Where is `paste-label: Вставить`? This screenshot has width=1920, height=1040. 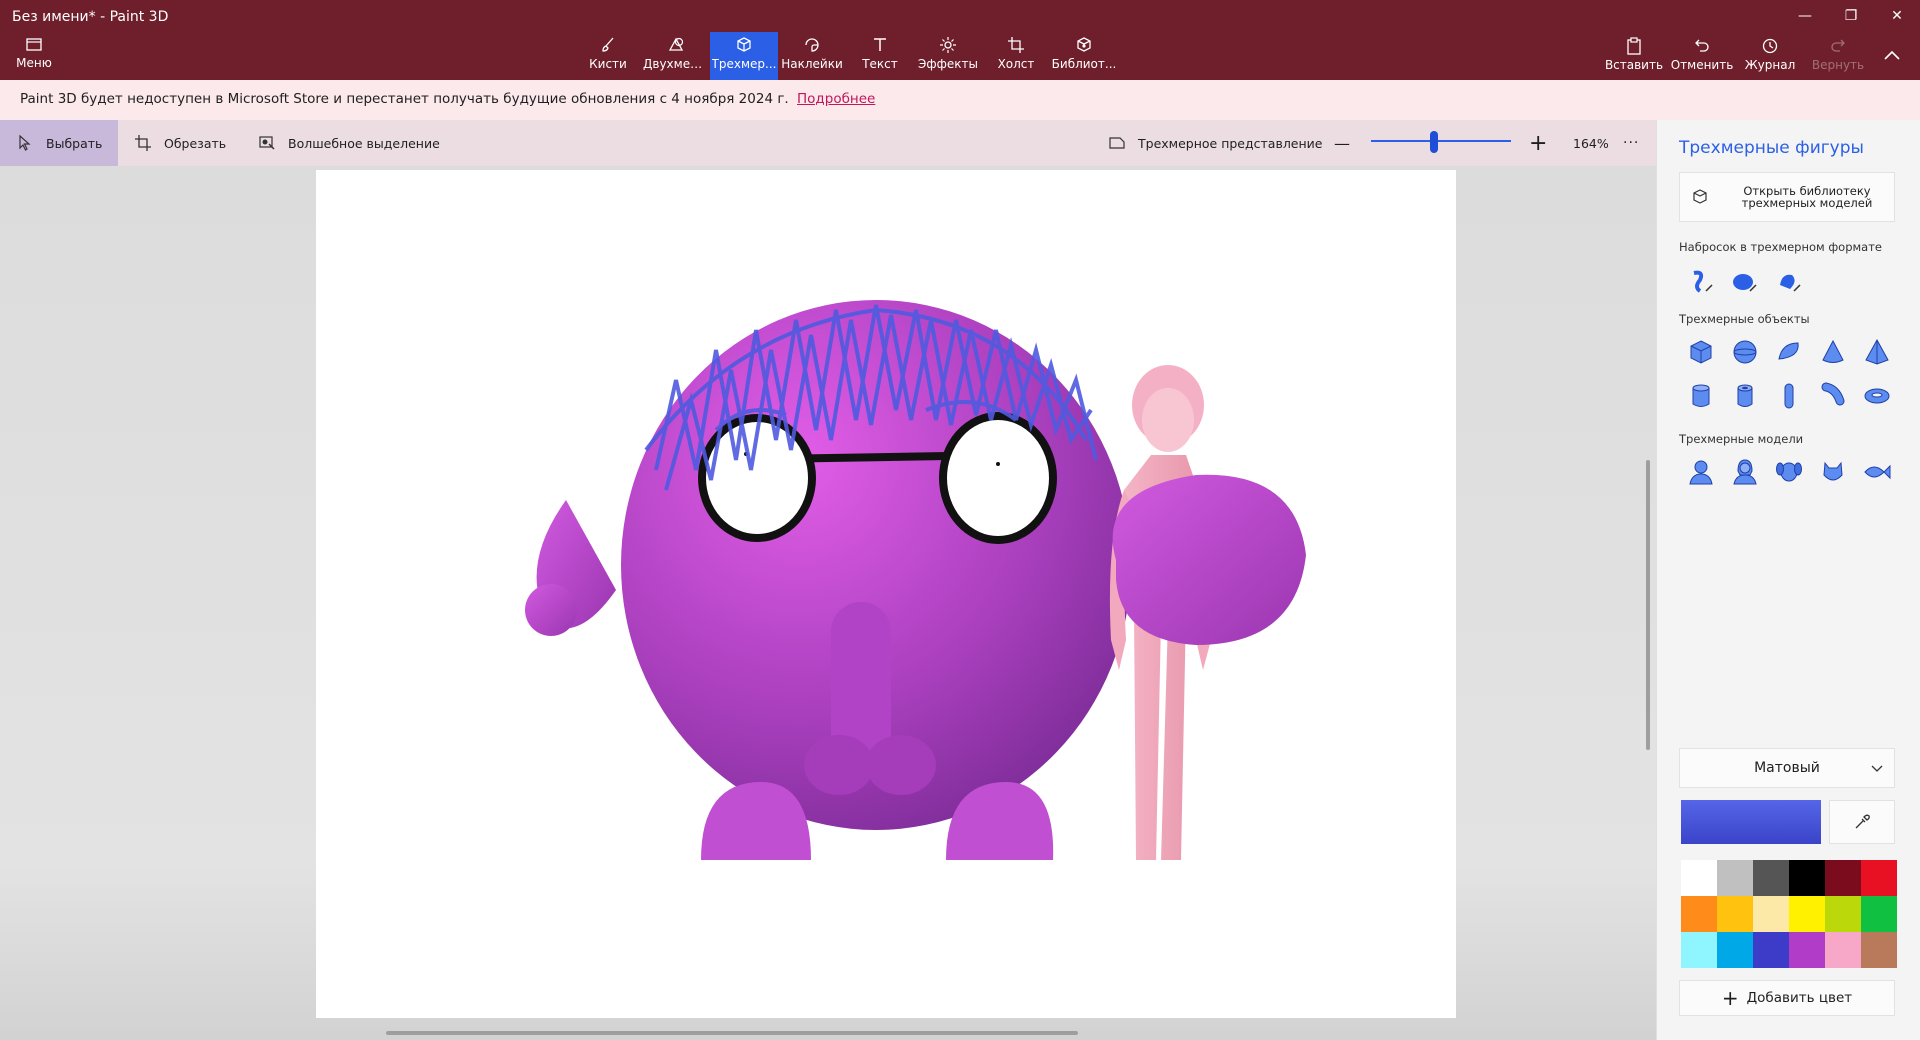 paste-label: Вставить is located at coordinates (1634, 65).